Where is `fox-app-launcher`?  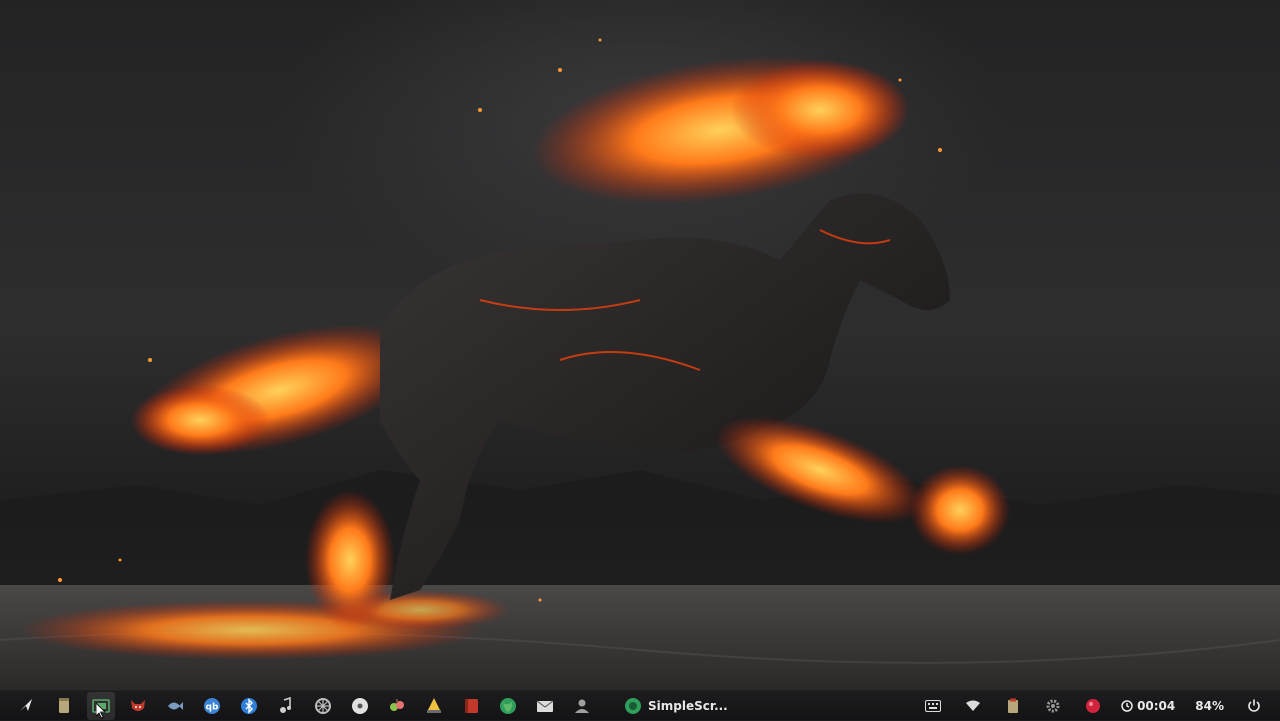
fox-app-launcher is located at coordinates (138, 706).